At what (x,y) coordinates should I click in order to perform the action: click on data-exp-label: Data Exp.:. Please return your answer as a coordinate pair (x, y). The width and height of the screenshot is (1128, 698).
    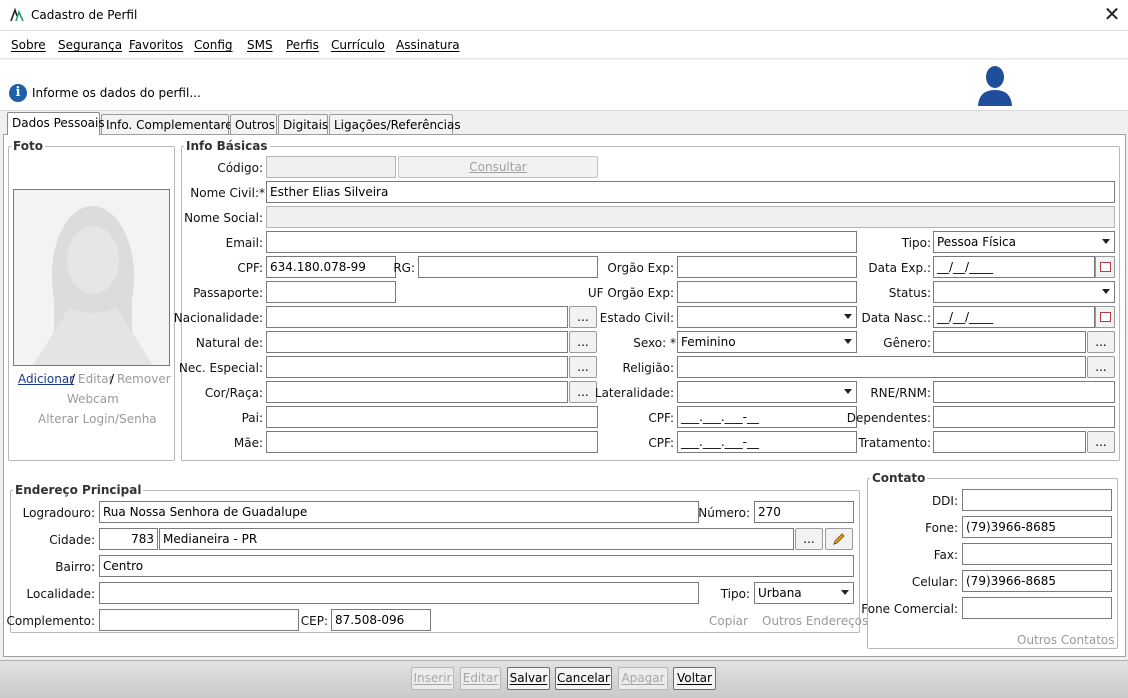
    Looking at the image, I should click on (899, 268).